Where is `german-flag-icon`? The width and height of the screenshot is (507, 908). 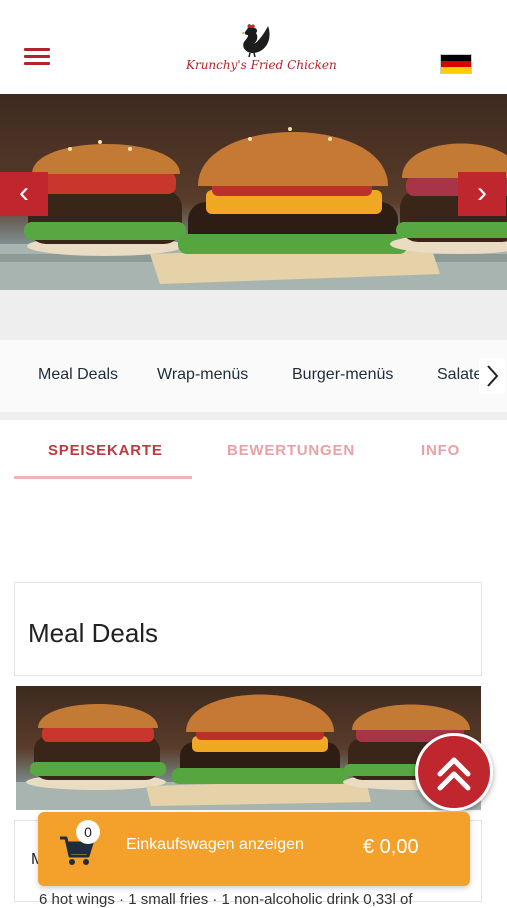 german-flag-icon is located at coordinates (456, 64).